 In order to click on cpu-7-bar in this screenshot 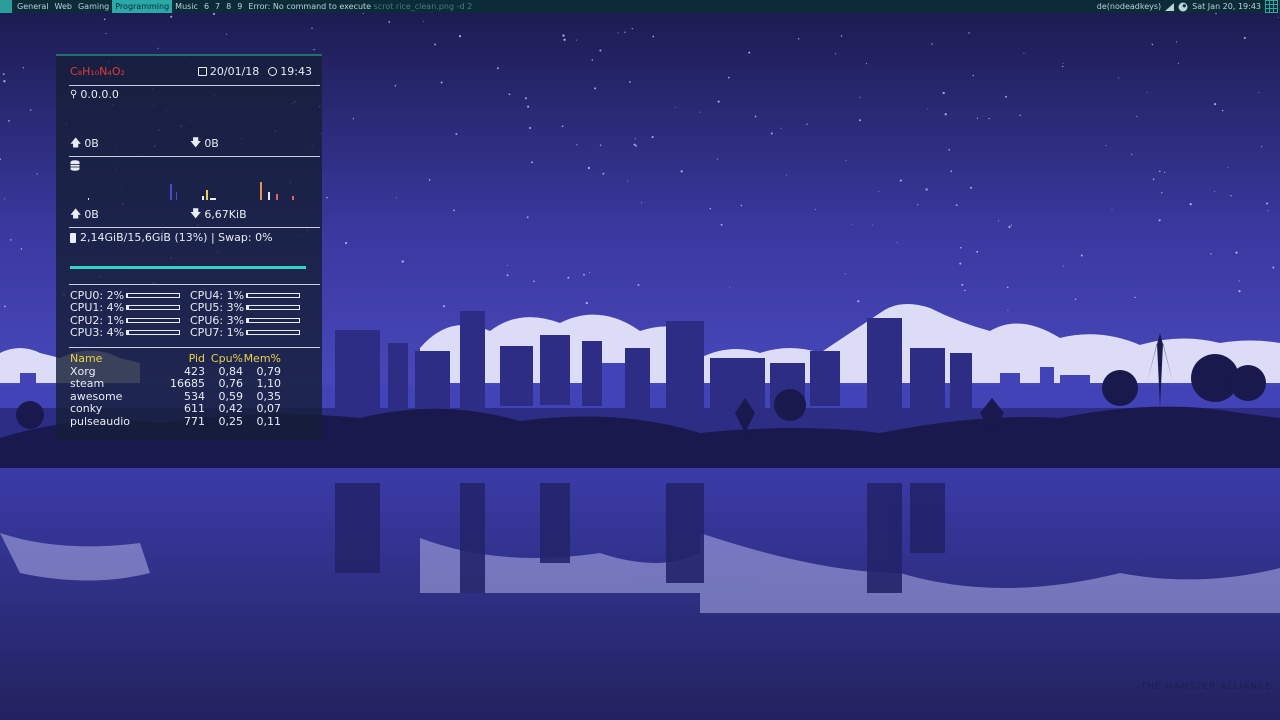, I will do `click(273, 333)`.